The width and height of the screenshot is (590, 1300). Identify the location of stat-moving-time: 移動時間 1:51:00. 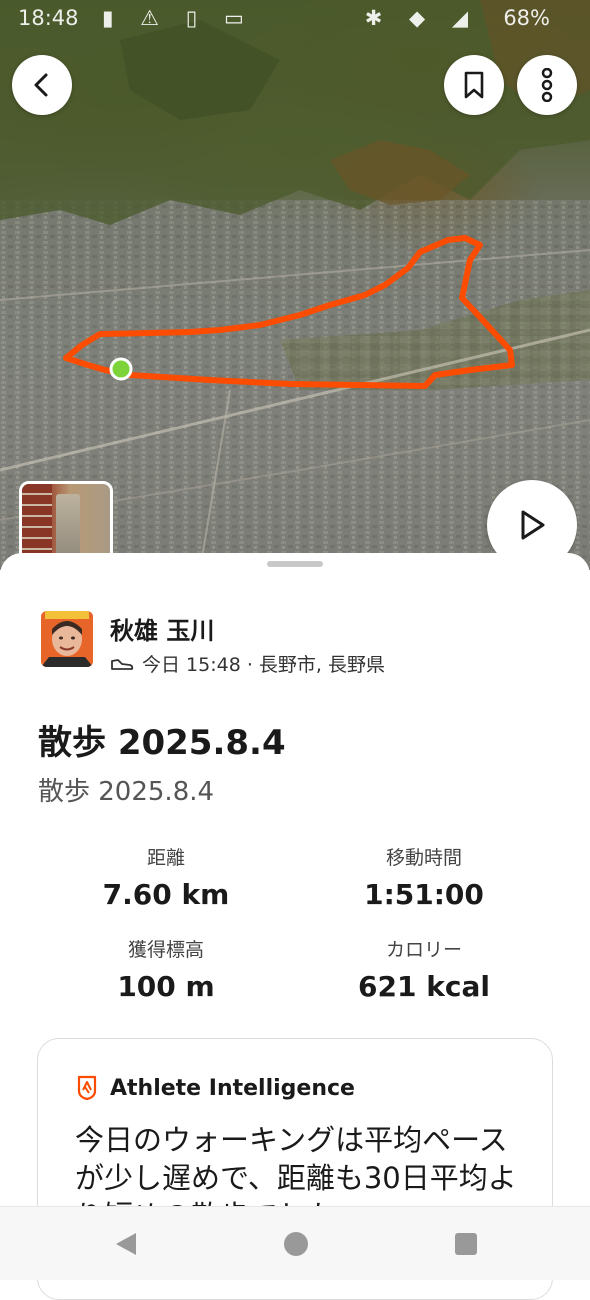
(424, 877).